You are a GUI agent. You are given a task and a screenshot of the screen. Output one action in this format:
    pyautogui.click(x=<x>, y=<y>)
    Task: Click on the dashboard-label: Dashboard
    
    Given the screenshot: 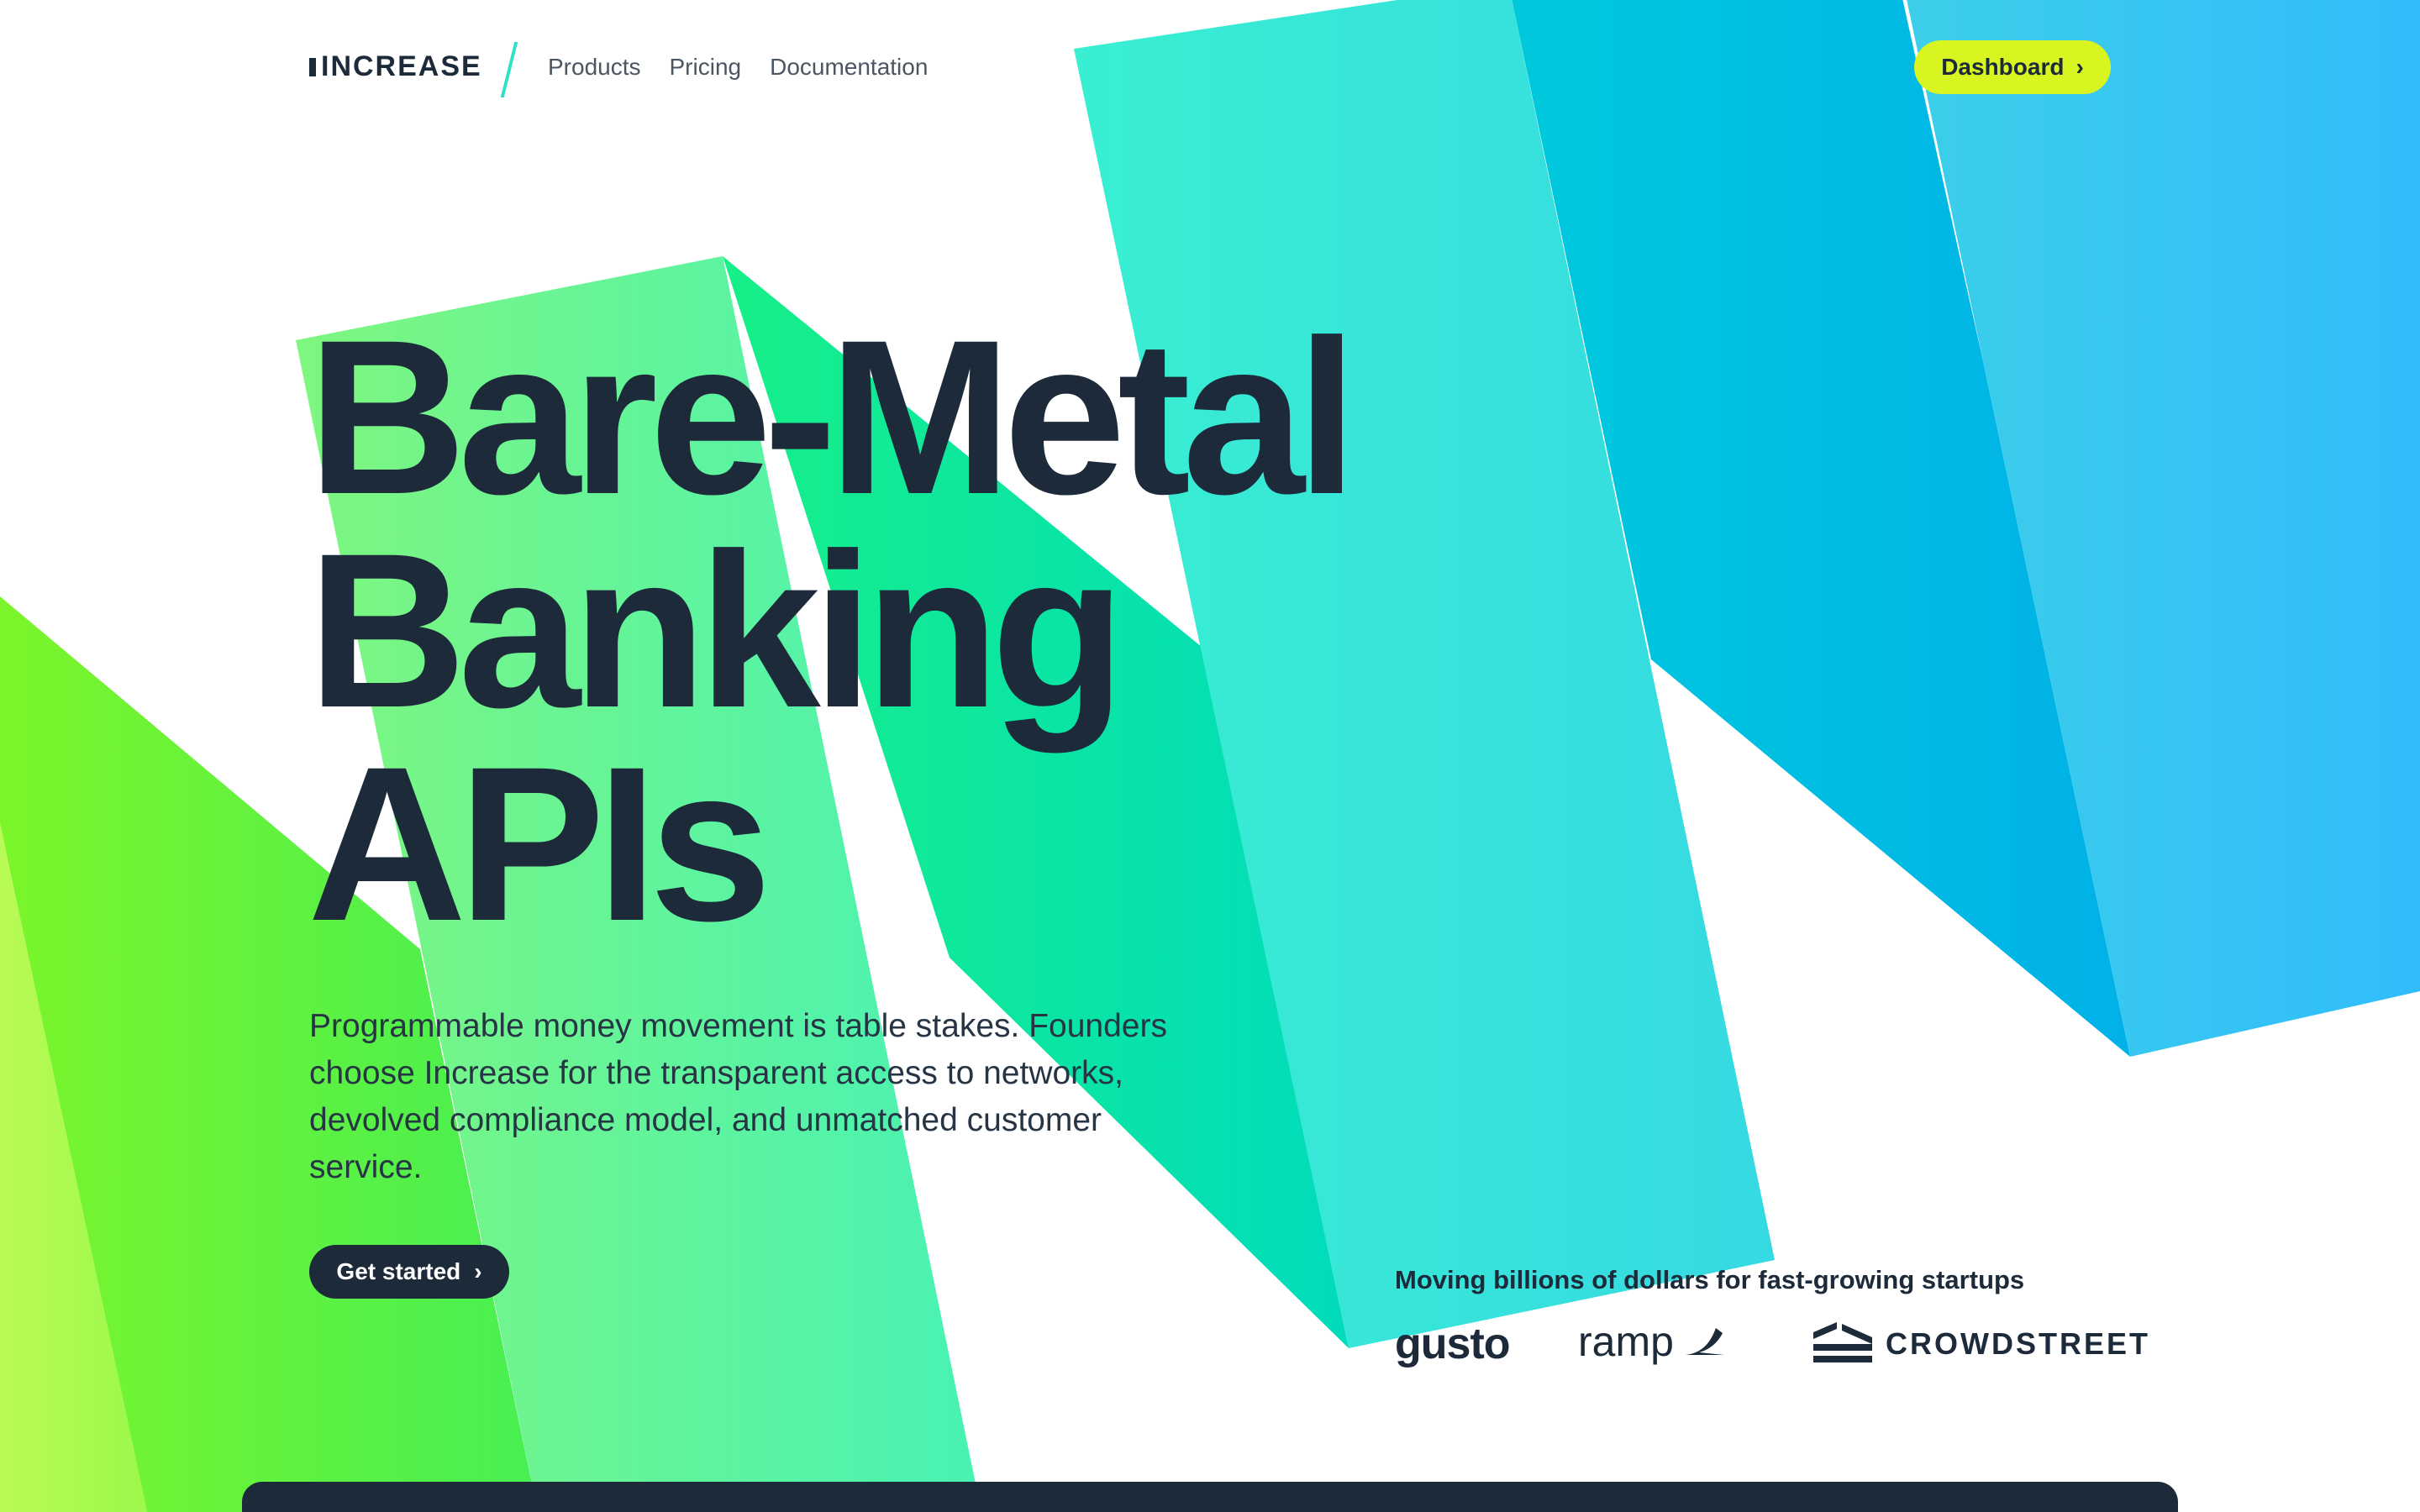 What is the action you would take?
    pyautogui.click(x=2003, y=67)
    